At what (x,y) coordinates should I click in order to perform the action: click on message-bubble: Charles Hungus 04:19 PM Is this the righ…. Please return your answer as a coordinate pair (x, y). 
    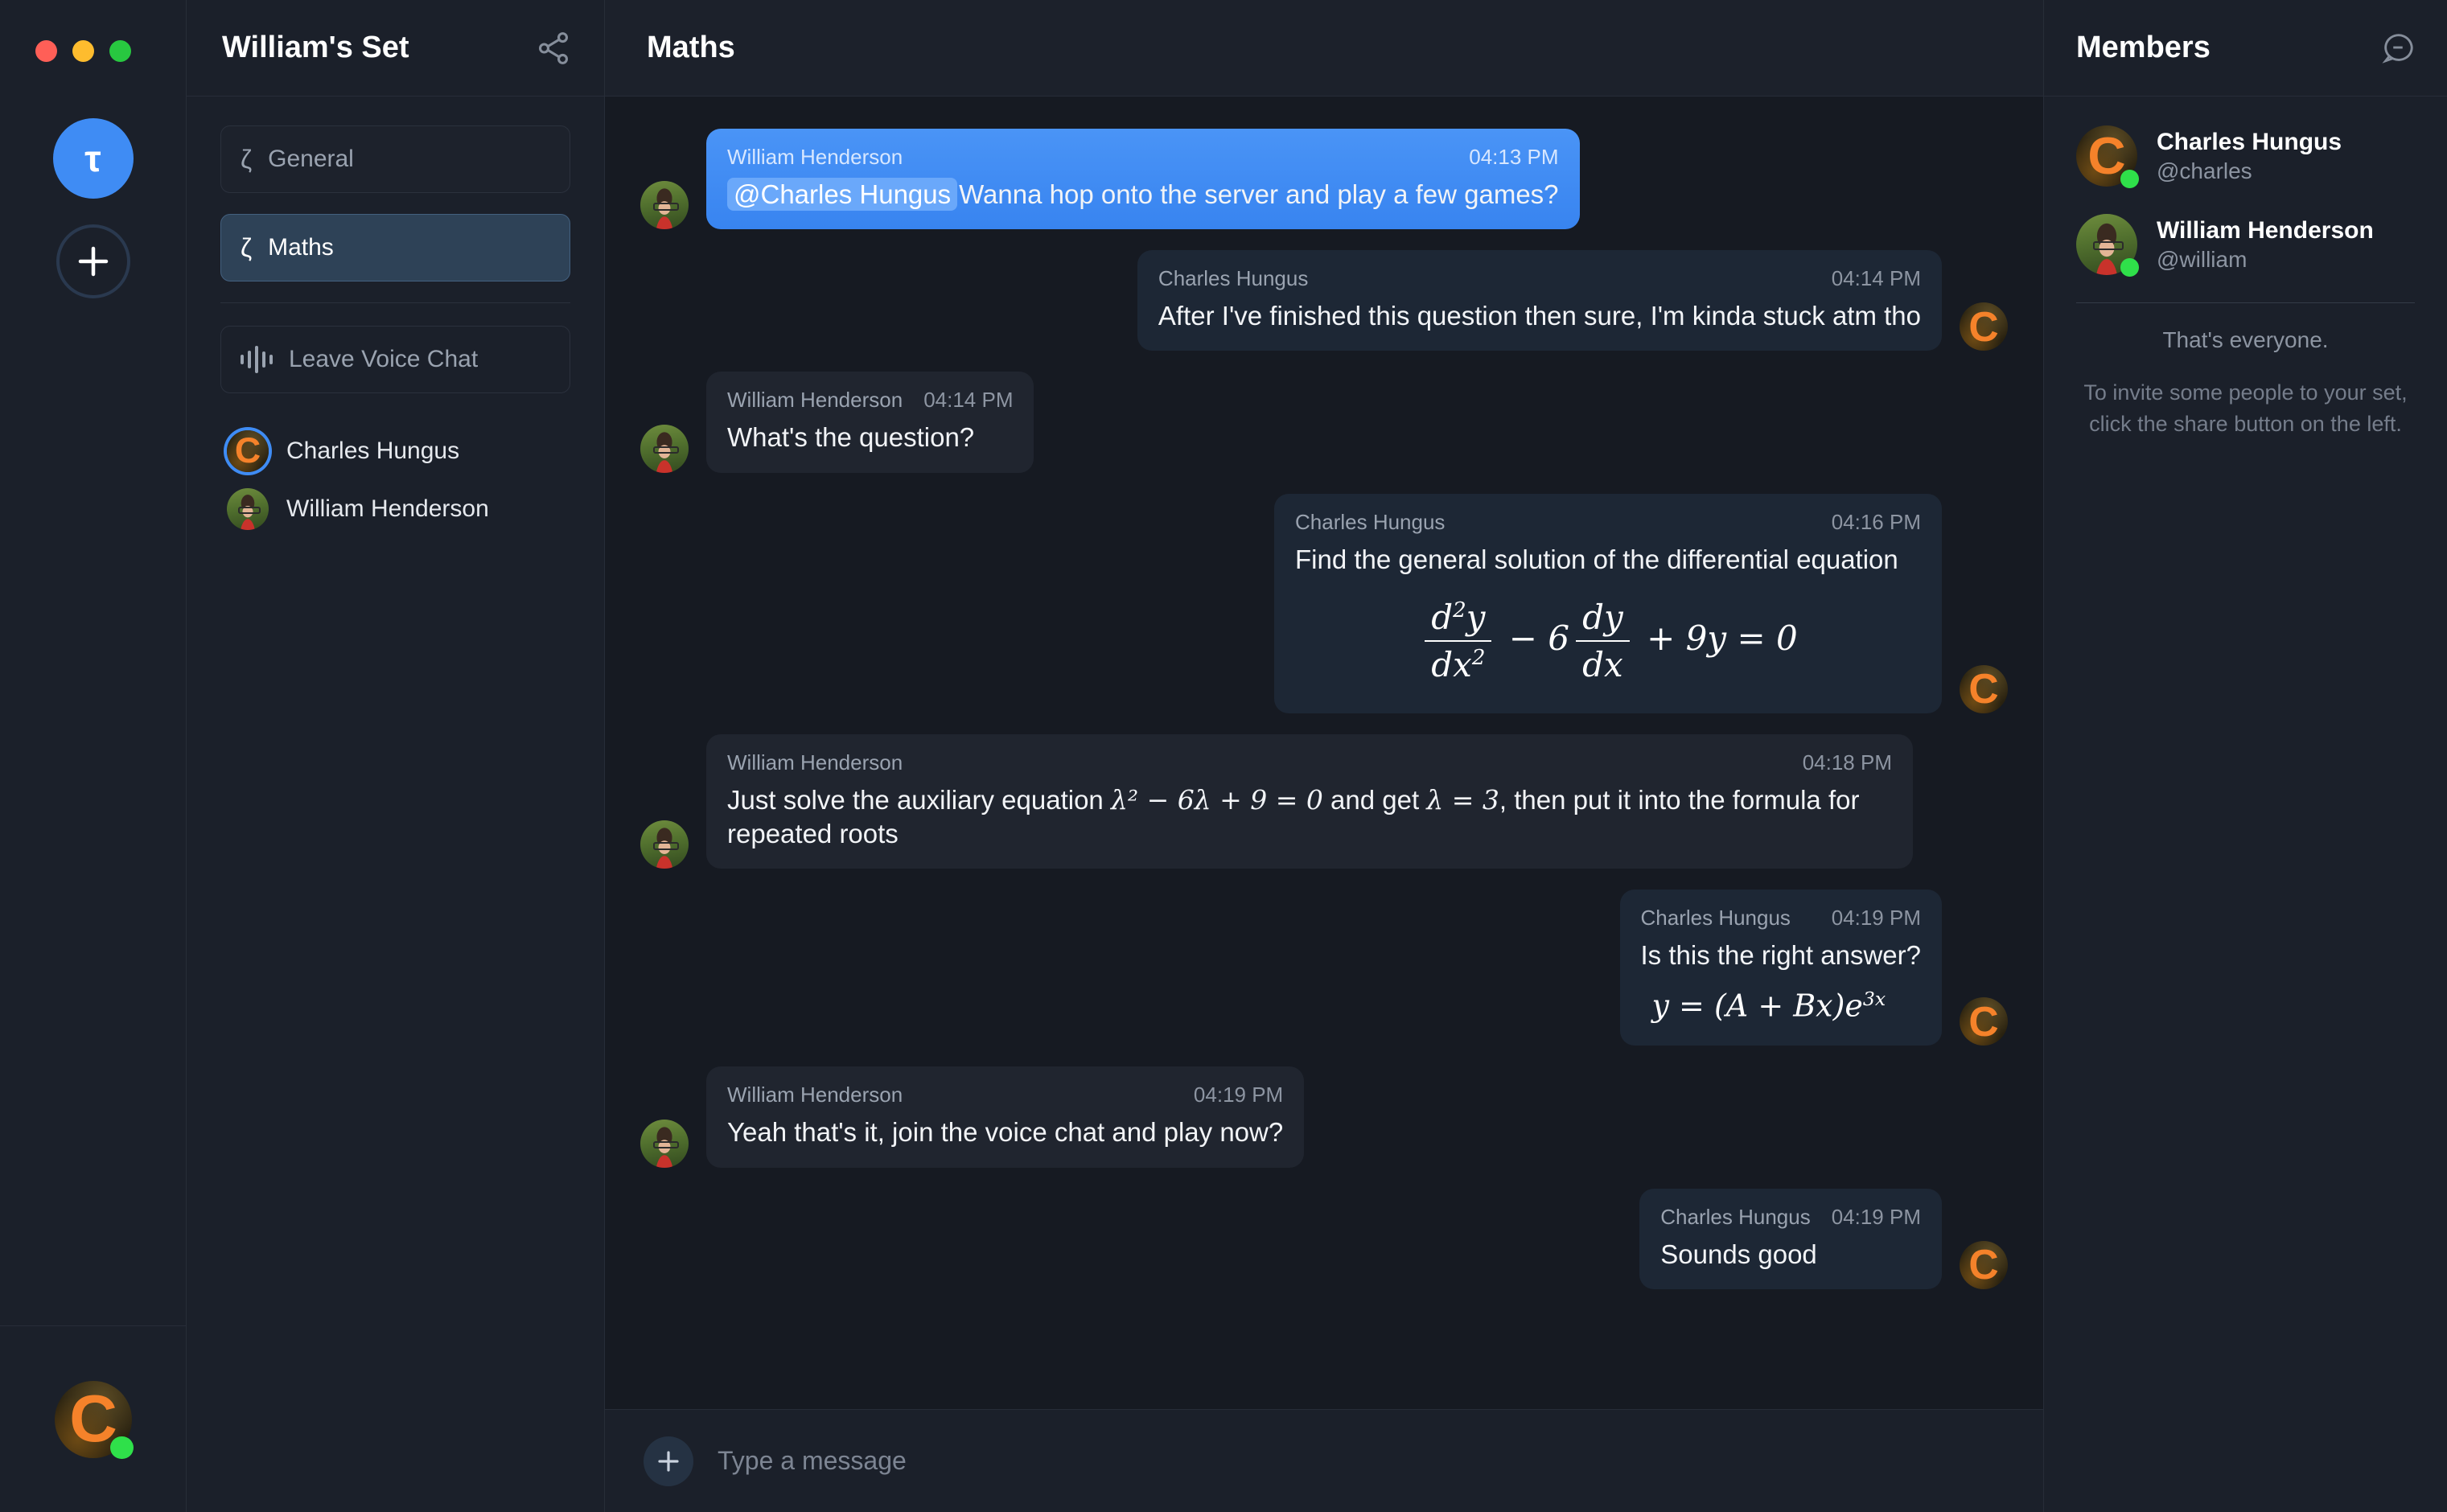
    Looking at the image, I should click on (1780, 968).